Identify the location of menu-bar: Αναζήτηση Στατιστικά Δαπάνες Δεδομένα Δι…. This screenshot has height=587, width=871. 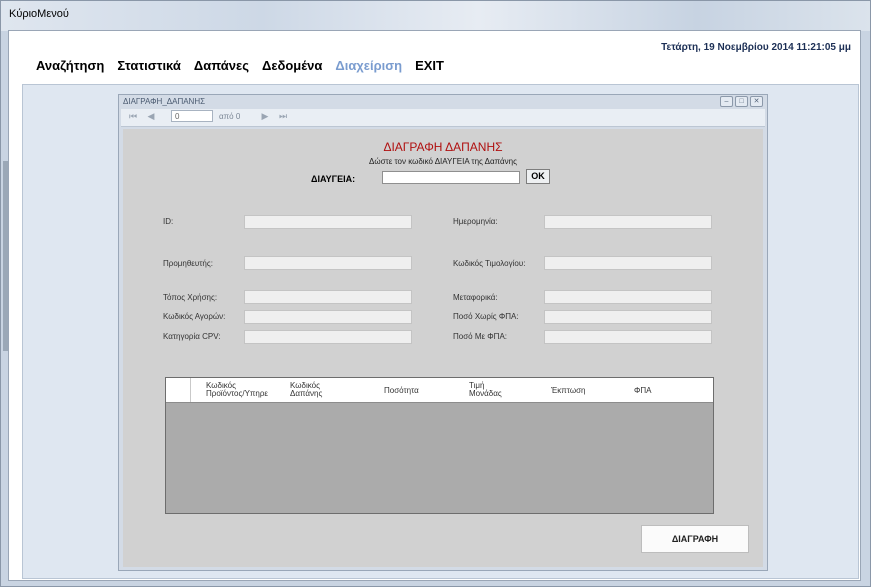
(240, 68).